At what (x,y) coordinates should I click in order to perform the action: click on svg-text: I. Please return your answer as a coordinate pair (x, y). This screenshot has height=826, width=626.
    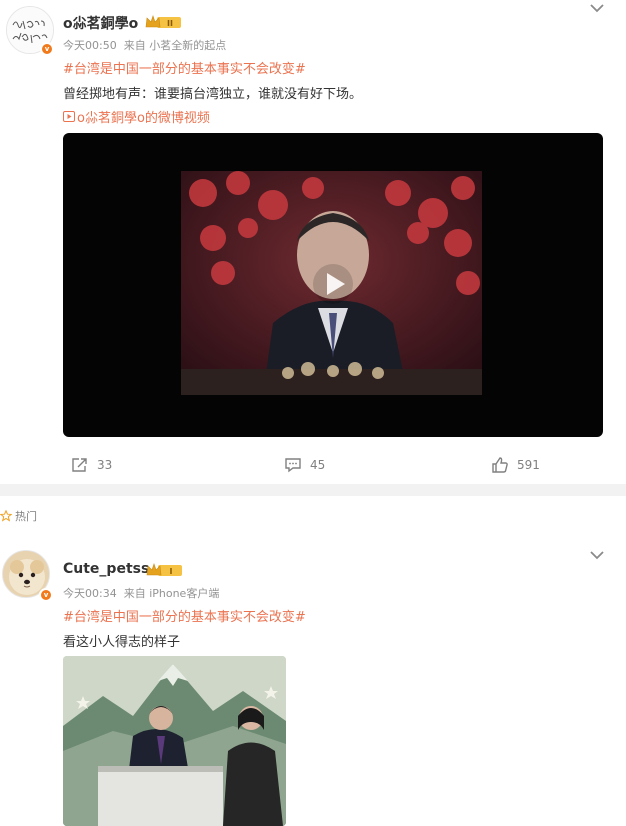
    Looking at the image, I should click on (171, 571).